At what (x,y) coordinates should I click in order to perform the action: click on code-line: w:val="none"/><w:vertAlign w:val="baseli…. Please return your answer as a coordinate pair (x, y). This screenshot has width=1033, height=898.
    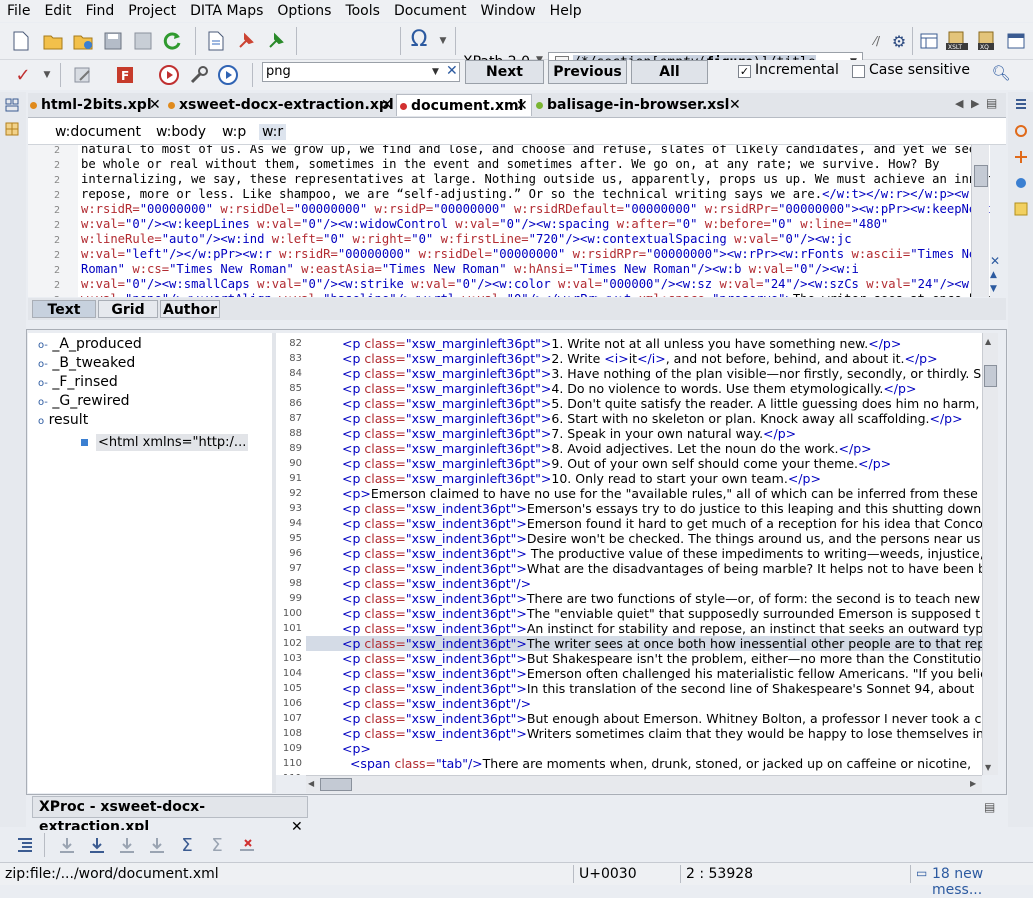
    Looking at the image, I should click on (535, 294).